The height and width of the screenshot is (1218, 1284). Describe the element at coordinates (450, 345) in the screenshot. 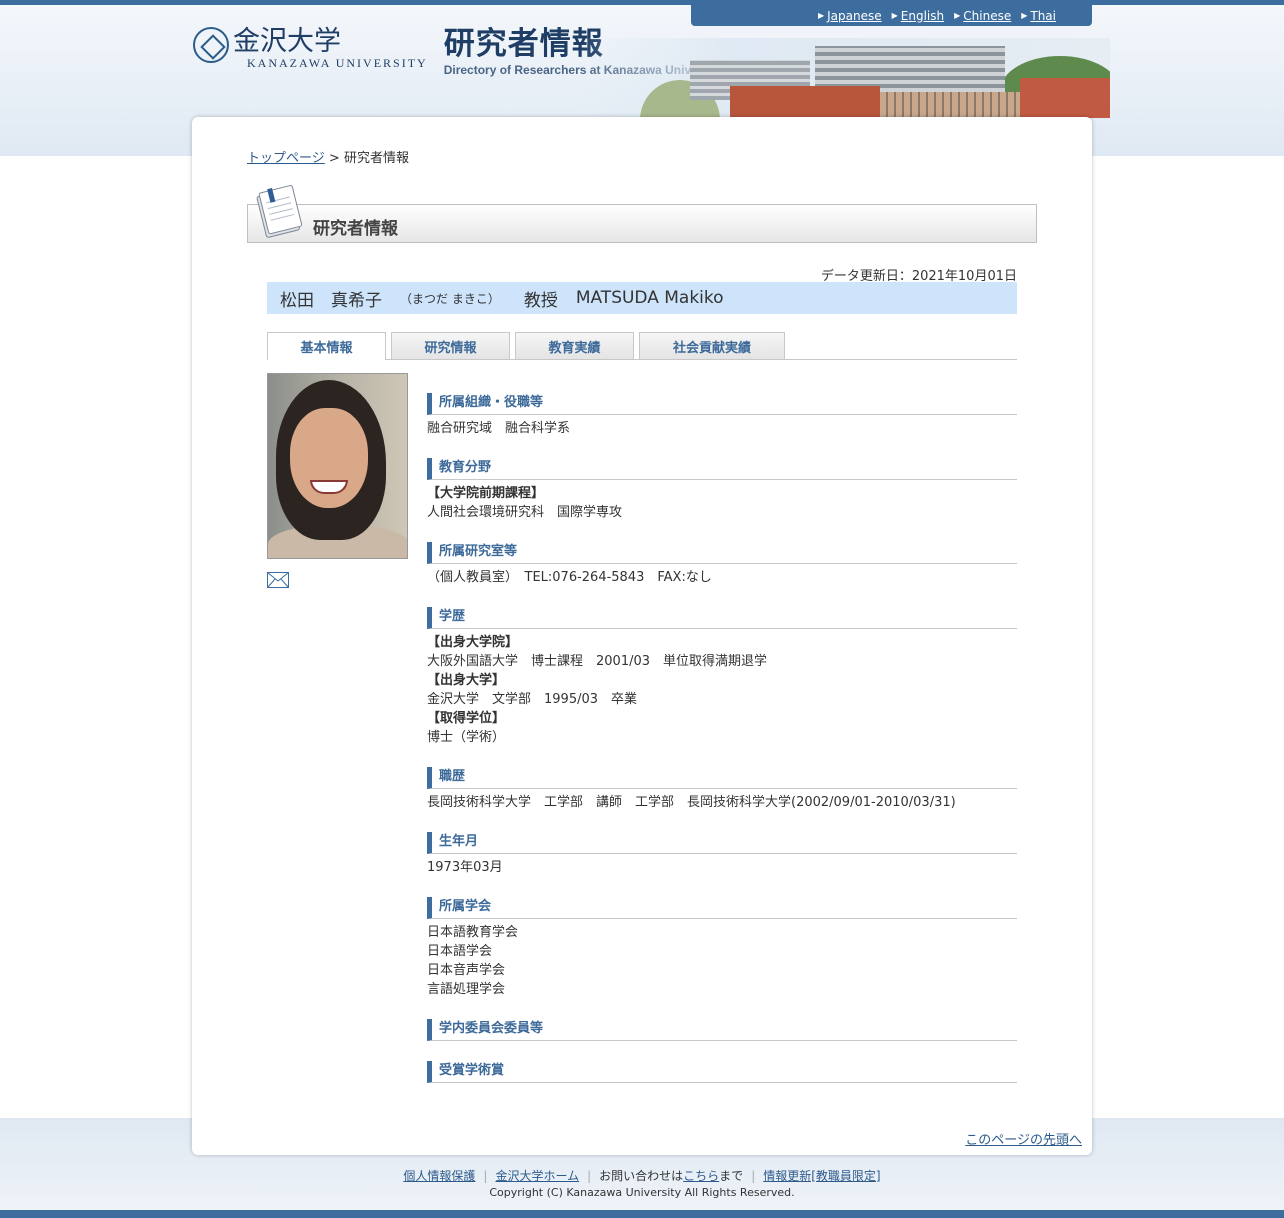

I see `tab-research-info: 研究情報` at that location.